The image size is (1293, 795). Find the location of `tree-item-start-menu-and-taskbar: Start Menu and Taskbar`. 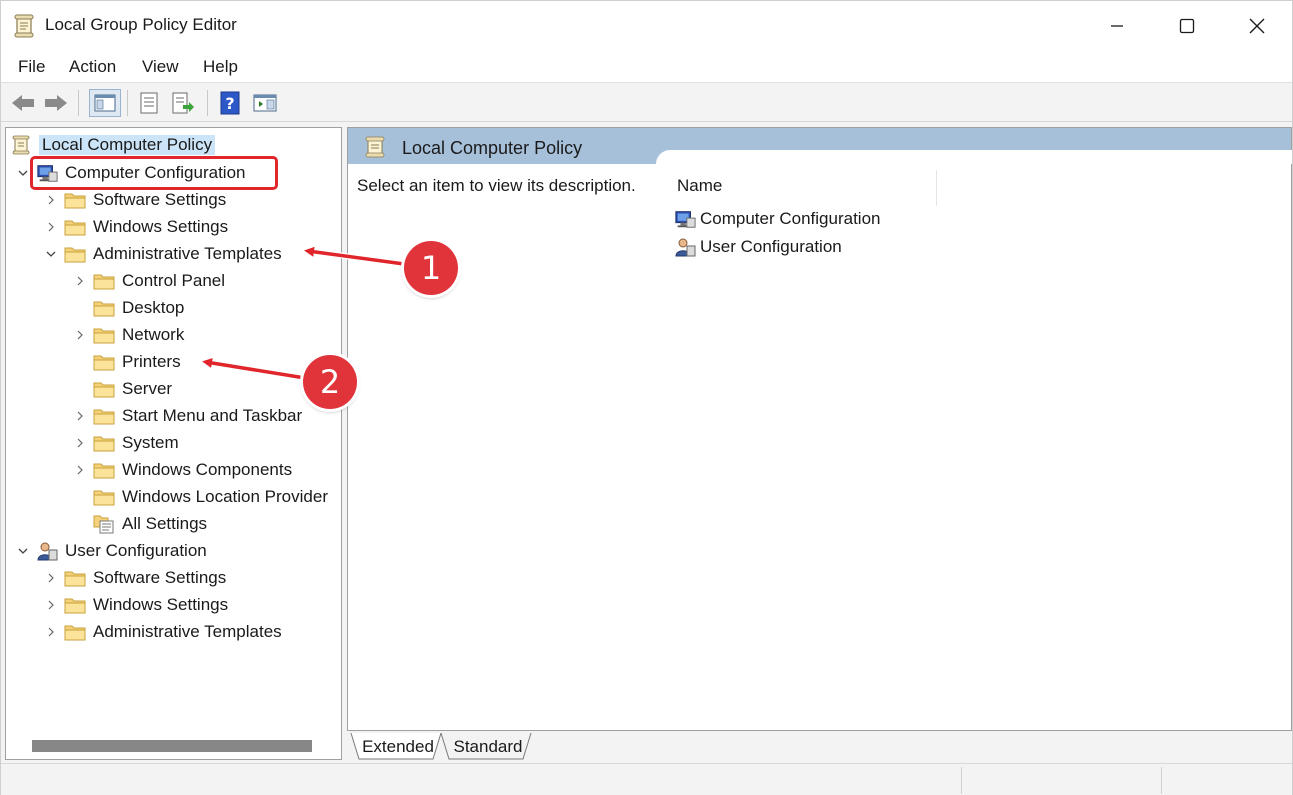

tree-item-start-menu-and-taskbar: Start Menu and Taskbar is located at coordinates (187, 415).